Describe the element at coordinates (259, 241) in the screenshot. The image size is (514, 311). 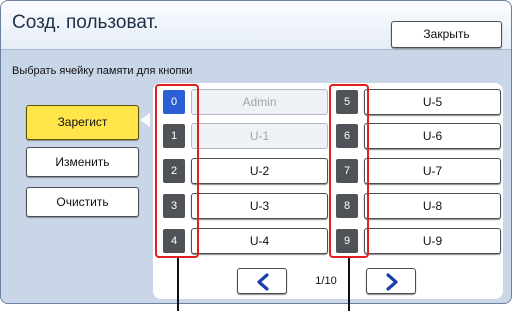
I see `slot-name: U-4` at that location.